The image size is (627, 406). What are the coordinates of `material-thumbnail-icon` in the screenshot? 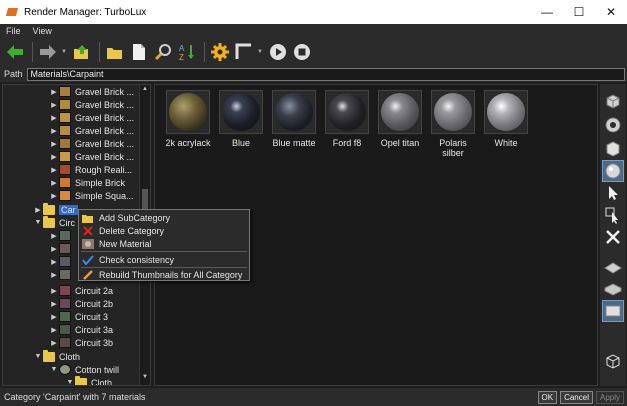 It's located at (65, 104).